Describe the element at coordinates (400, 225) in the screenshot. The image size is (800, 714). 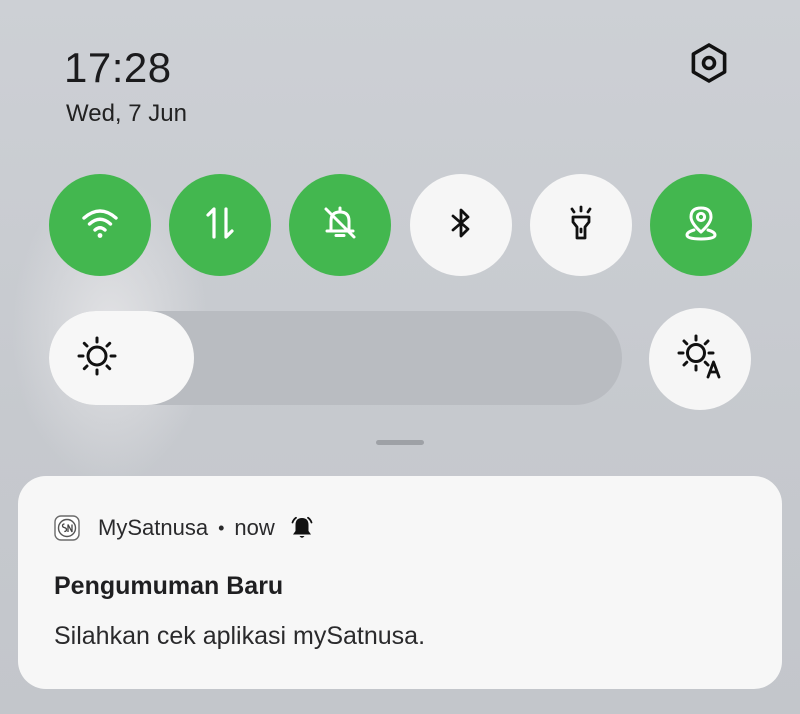
I see `quick-settings-tiles` at that location.